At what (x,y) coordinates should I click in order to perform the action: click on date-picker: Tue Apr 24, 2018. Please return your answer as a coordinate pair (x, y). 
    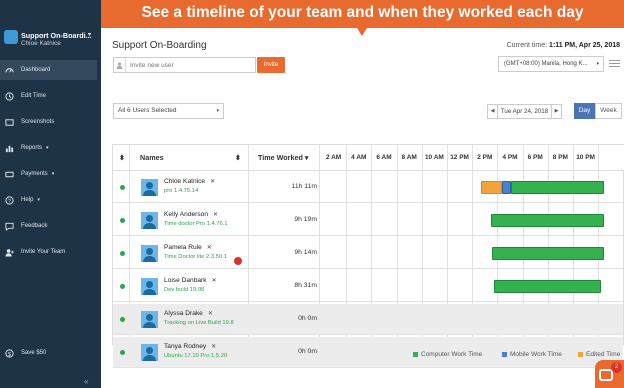
    Looking at the image, I should click on (524, 111).